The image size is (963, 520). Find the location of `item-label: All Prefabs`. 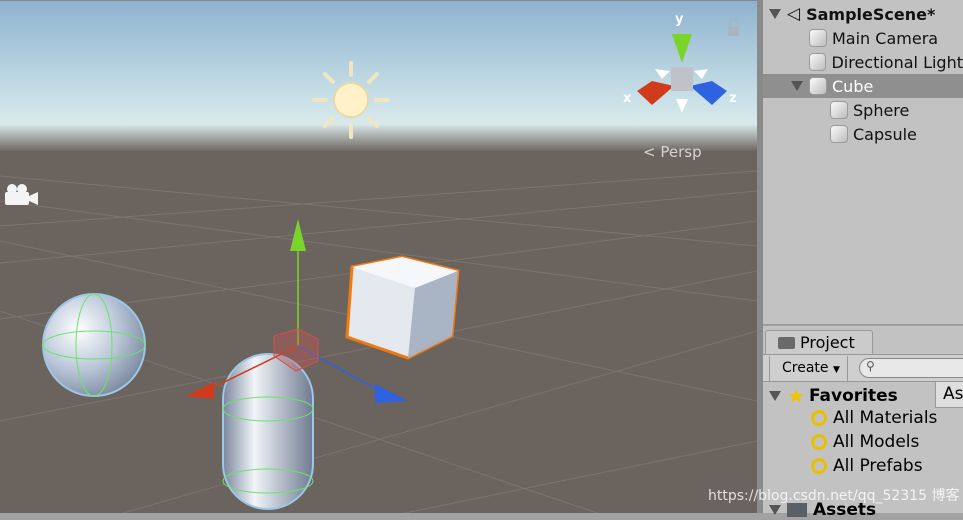

item-label: All Prefabs is located at coordinates (878, 466).